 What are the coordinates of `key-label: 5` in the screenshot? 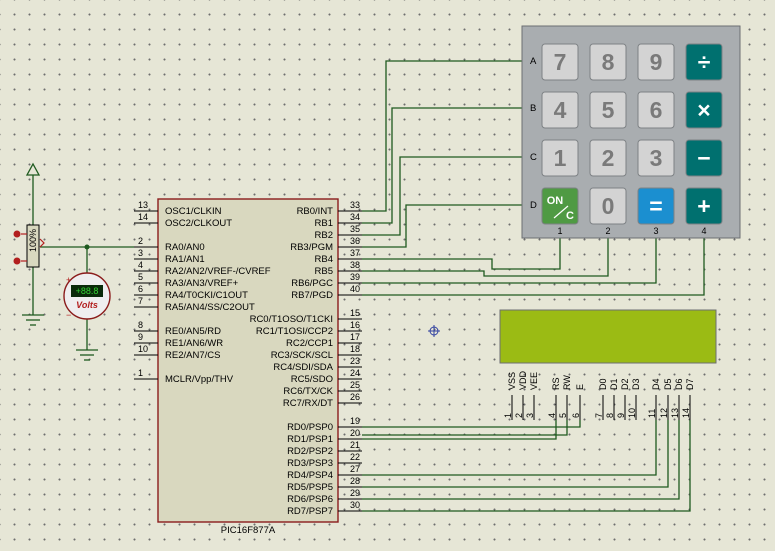 It's located at (608, 110).